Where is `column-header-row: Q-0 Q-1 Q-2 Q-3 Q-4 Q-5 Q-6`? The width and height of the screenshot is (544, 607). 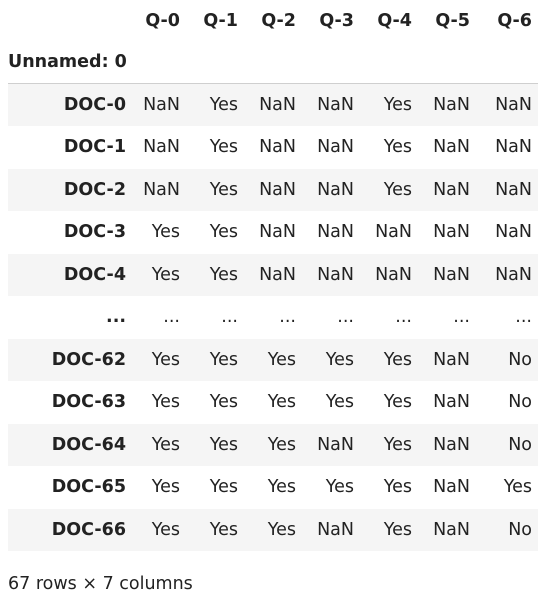 column-header-row: Q-0 Q-1 Q-2 Q-3 Q-4 Q-5 Q-6 is located at coordinates (273, 20).